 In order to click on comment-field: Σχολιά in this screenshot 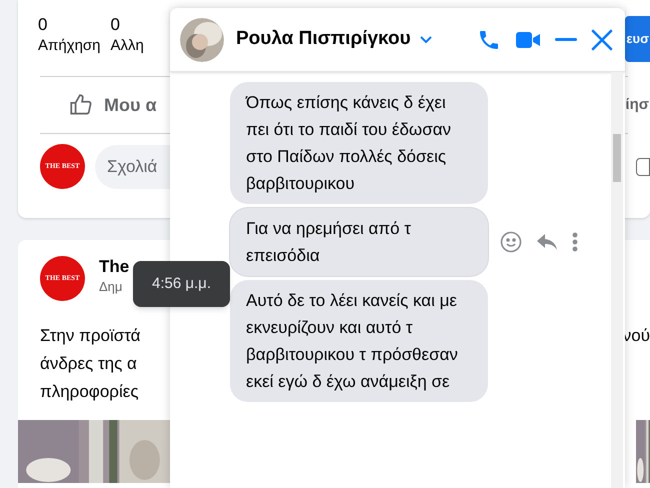, I will do `click(132, 166)`.